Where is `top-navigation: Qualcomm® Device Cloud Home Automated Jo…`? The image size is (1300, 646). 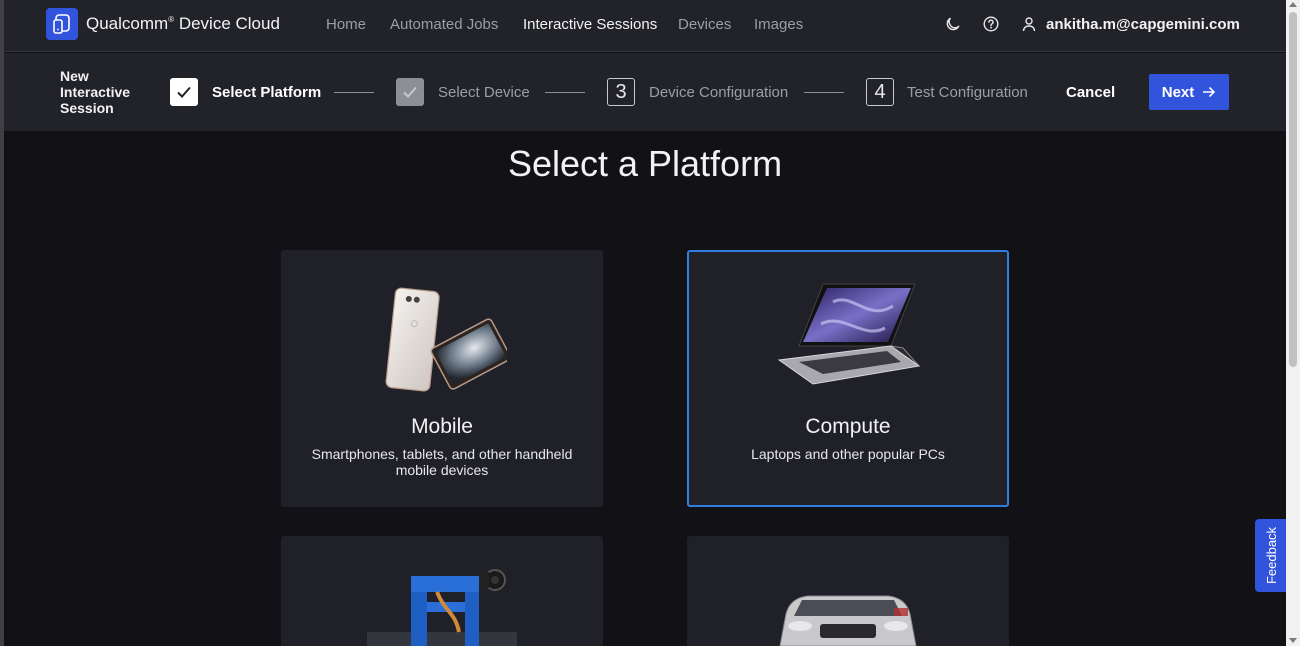 top-navigation: Qualcomm® Device Cloud Home Automated Jo… is located at coordinates (645, 26).